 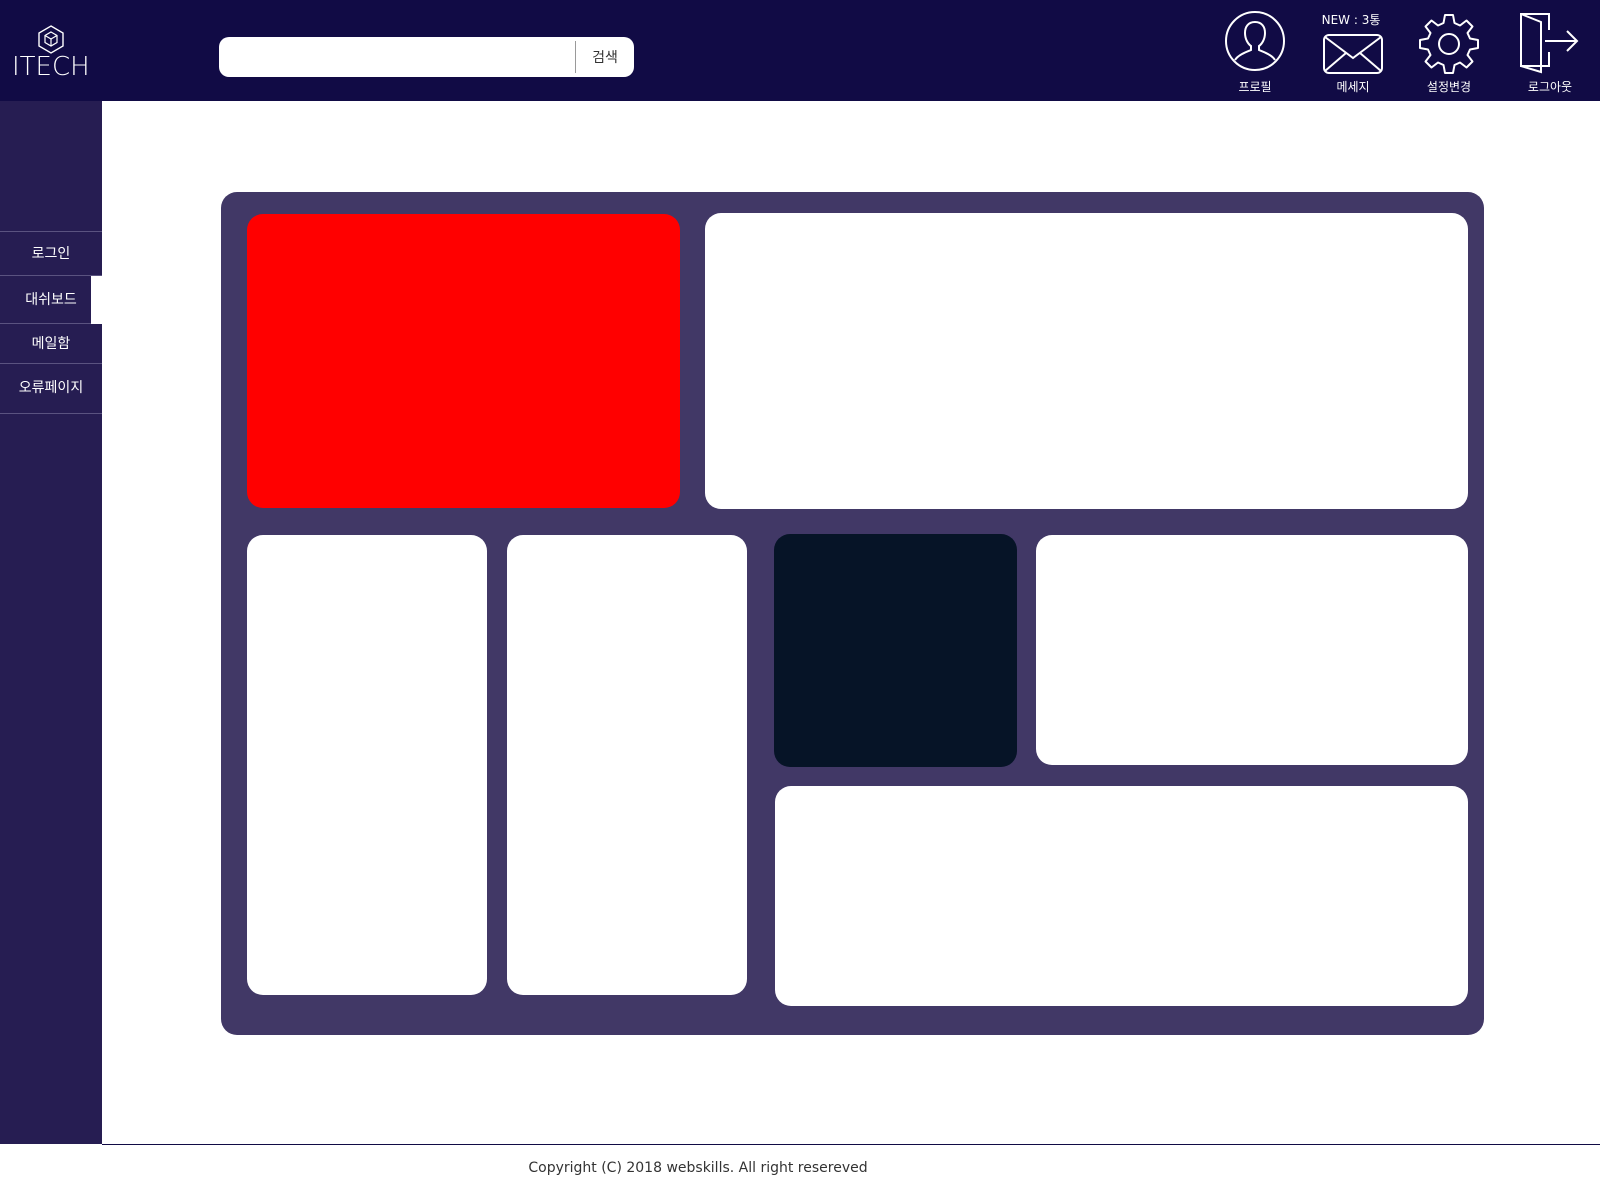 I want to click on logout-label: 로그아웃, so click(x=1550, y=87).